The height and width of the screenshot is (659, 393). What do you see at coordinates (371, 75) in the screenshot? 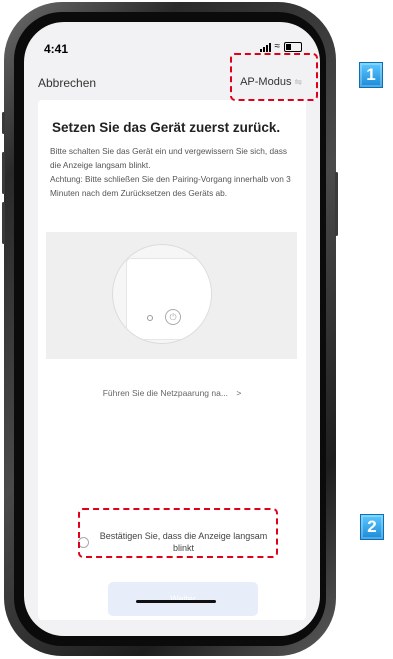
I see `step-marker-1: 1` at bounding box center [371, 75].